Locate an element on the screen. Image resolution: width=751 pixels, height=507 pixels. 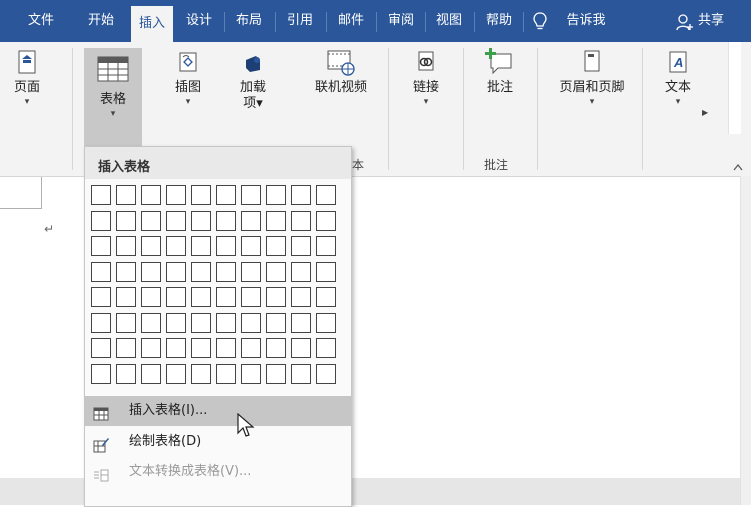
lightbulb-icon is located at coordinates (540, 24).